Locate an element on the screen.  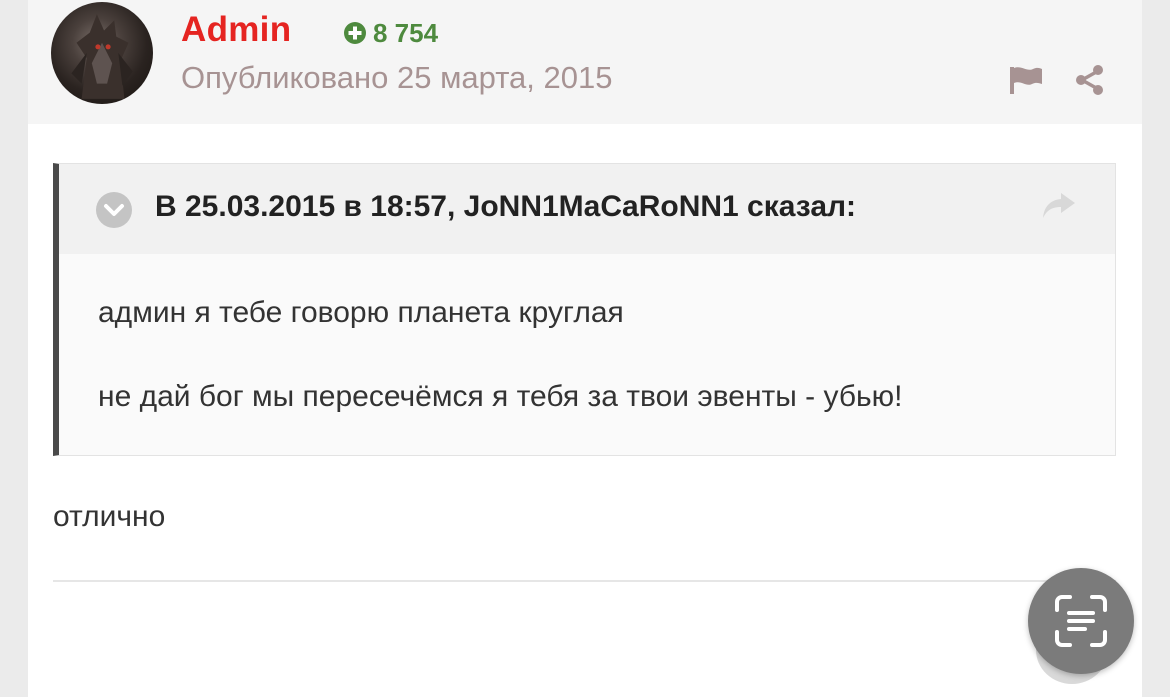
share-icon is located at coordinates (1090, 80).